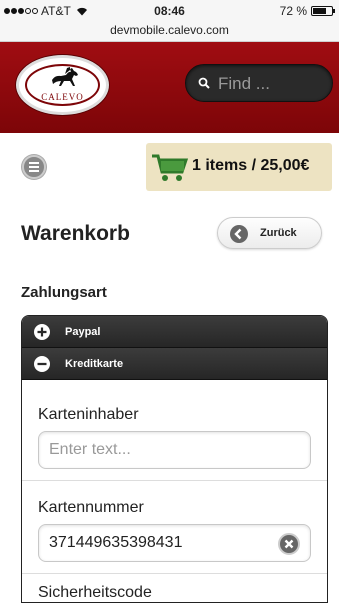  Describe the element at coordinates (91, 507) in the screenshot. I see `card-number-label: Kartennummer` at that location.